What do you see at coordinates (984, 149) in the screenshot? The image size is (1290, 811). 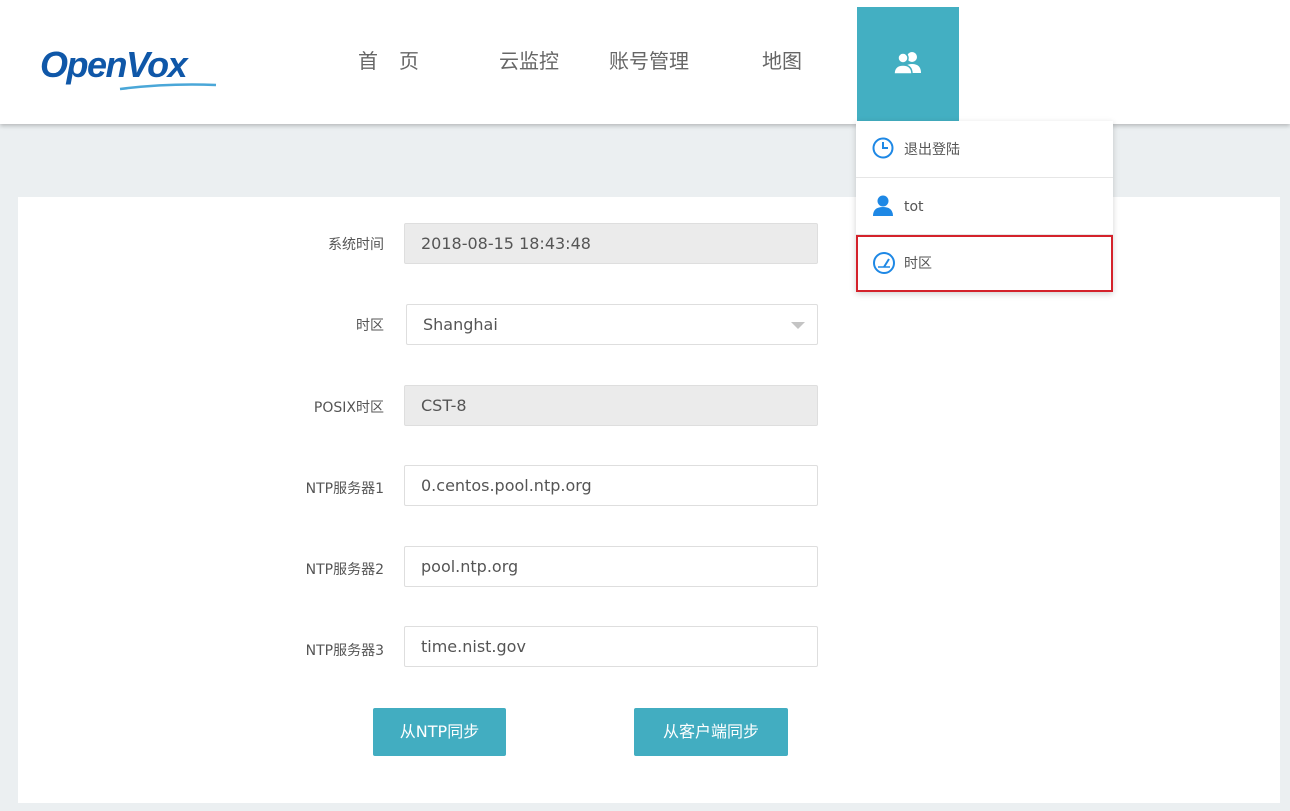 I see `dropdown-item-logout: 退出登陆` at bounding box center [984, 149].